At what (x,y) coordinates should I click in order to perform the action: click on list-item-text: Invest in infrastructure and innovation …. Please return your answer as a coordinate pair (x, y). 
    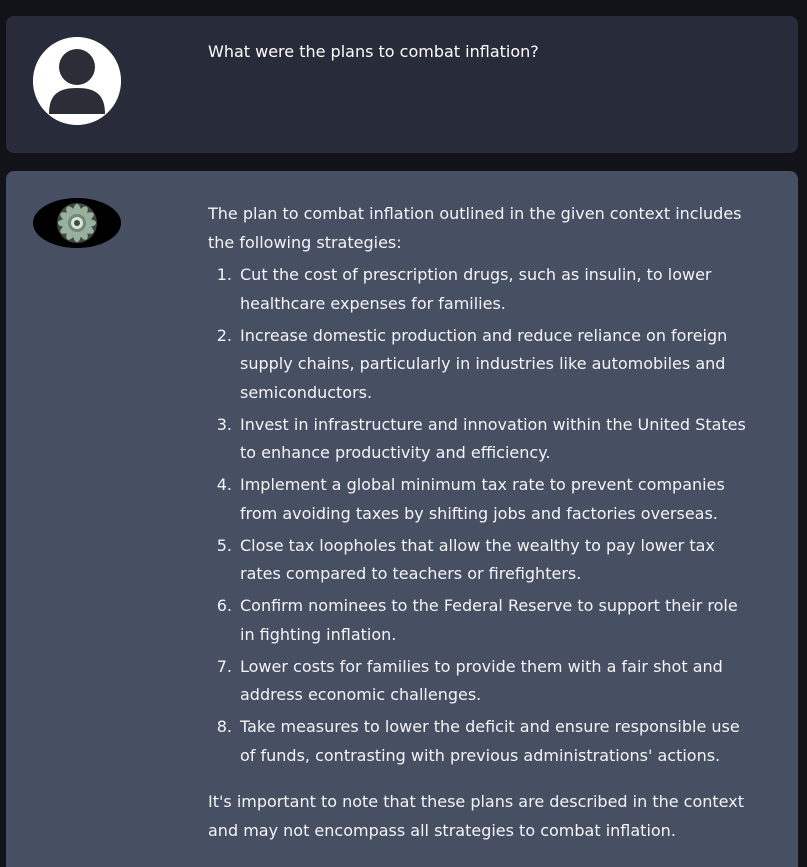
    Looking at the image, I should click on (493, 438).